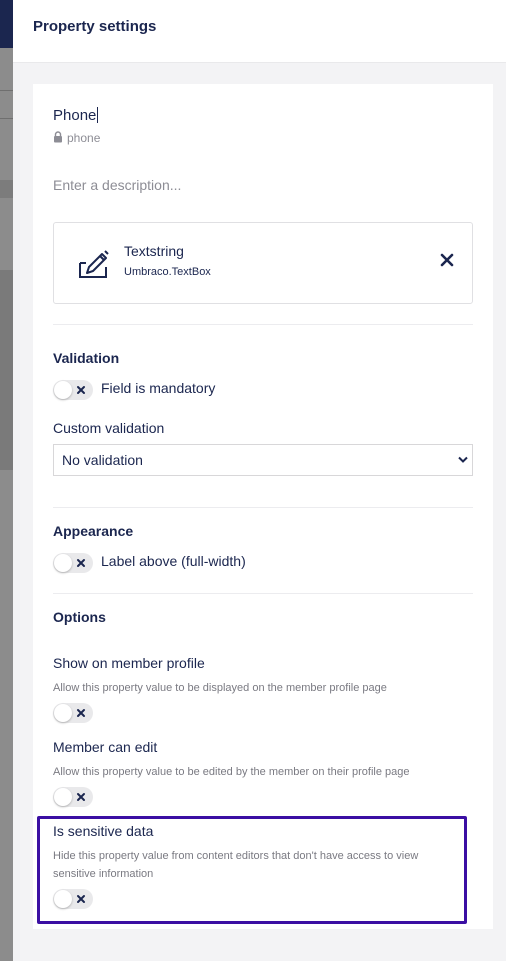  I want to click on property-alias: phone, so click(76, 138).